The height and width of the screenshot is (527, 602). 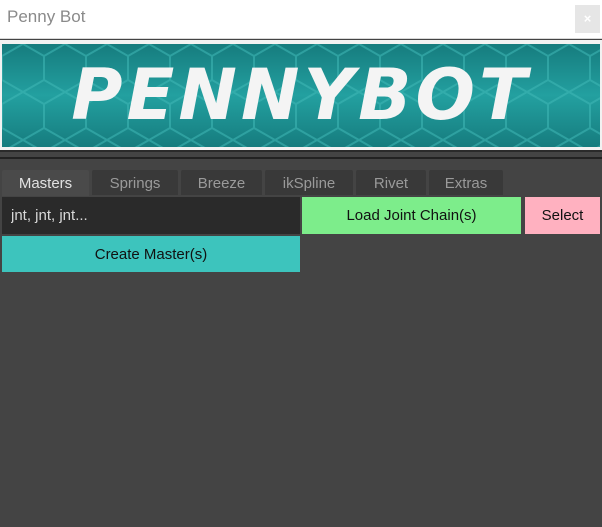 What do you see at coordinates (411, 215) in the screenshot?
I see `load-joint-chain-button: Load Joint Chain(s)` at bounding box center [411, 215].